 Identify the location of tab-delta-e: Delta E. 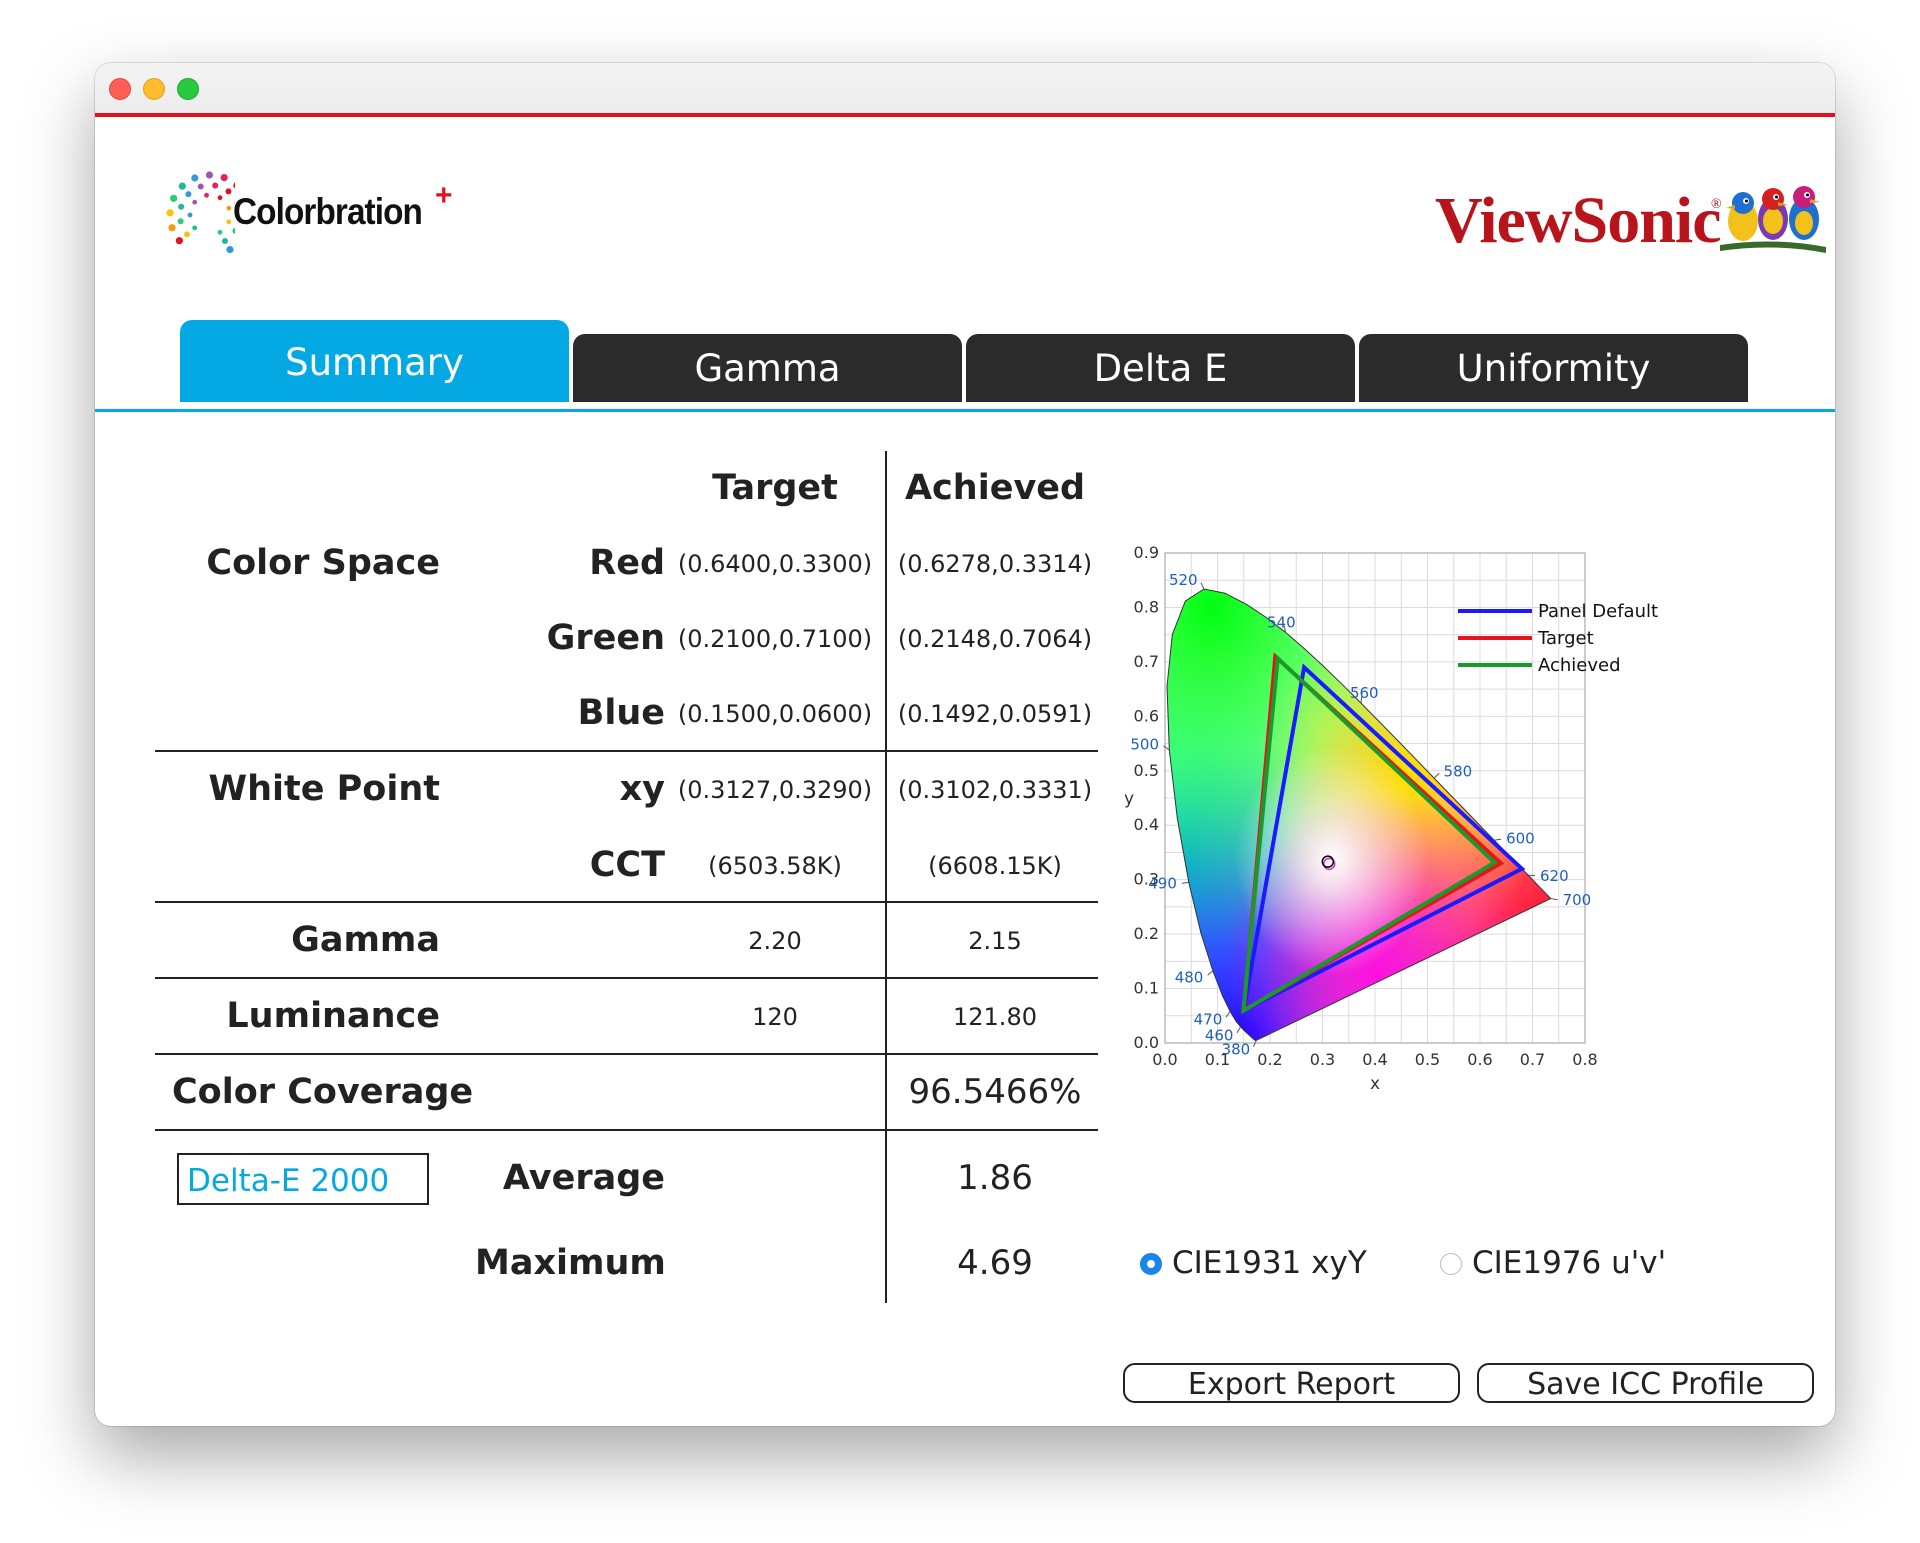
(1160, 368).